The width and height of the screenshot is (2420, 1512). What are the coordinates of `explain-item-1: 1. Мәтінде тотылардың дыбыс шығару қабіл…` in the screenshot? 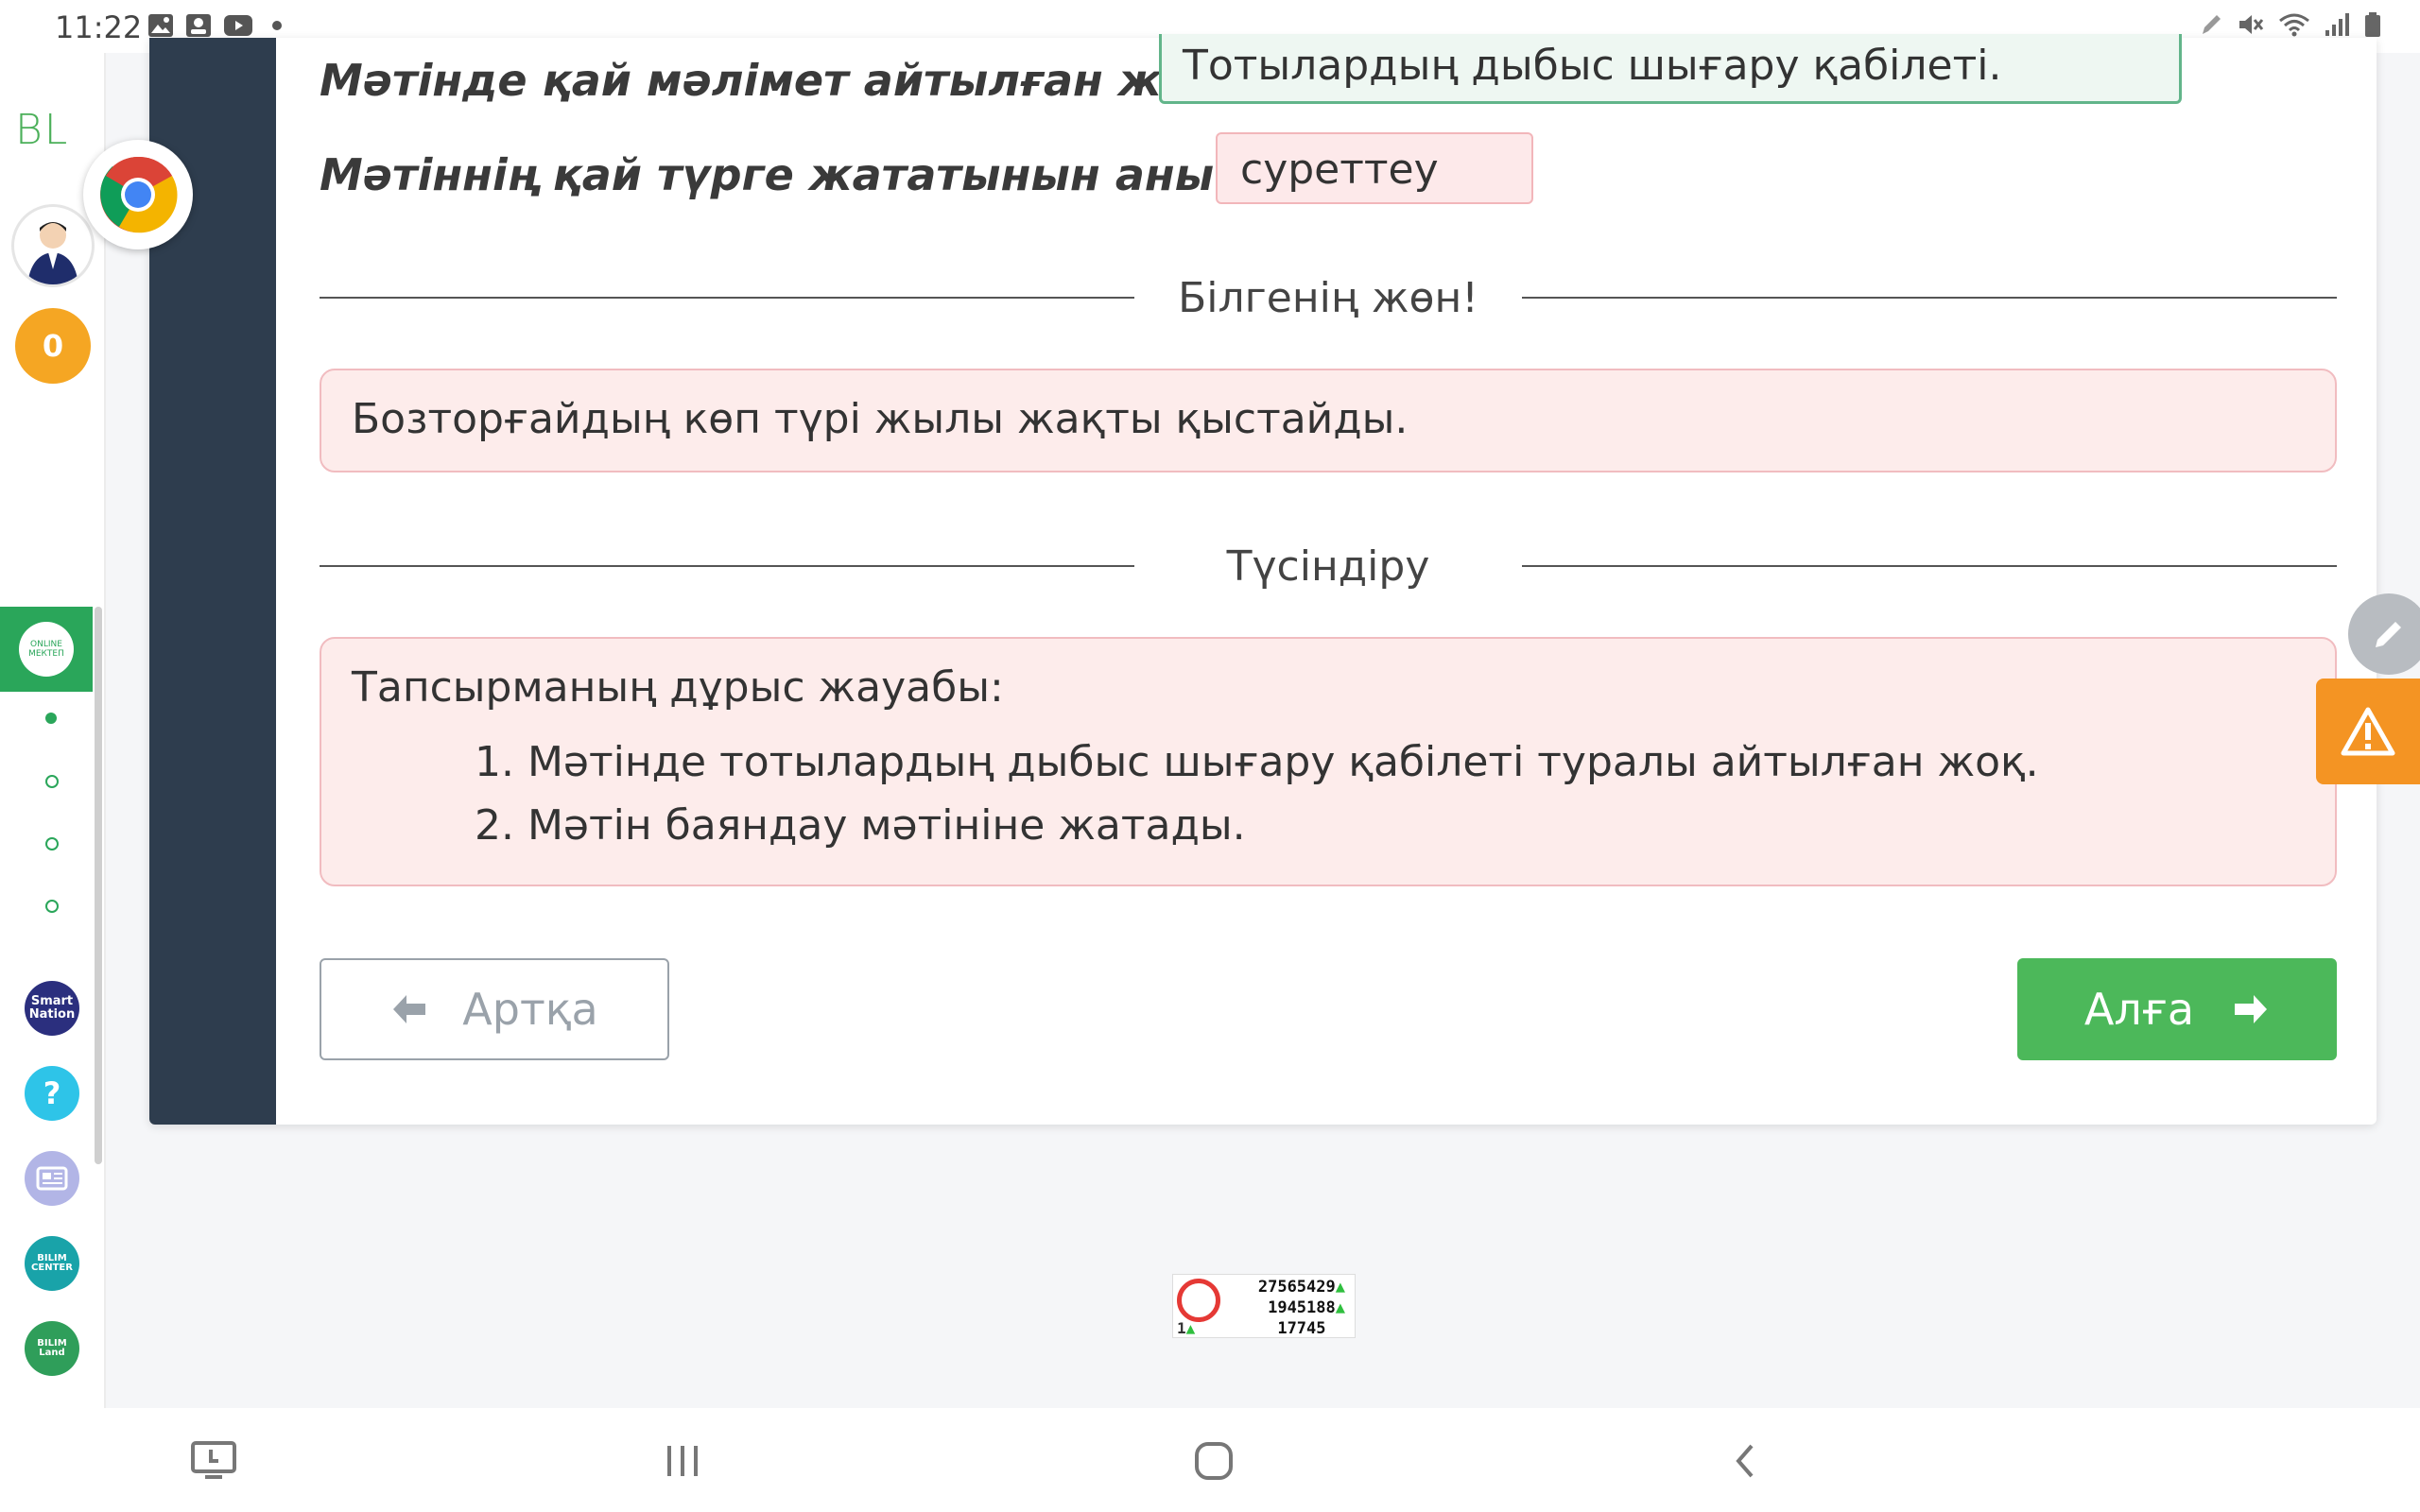 It's located at (1257, 762).